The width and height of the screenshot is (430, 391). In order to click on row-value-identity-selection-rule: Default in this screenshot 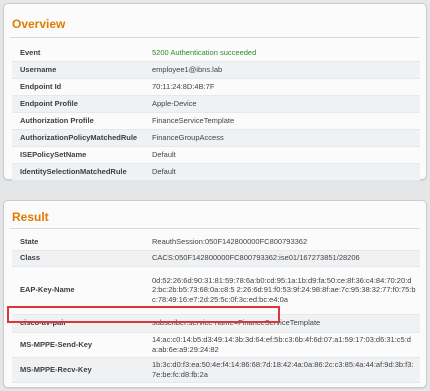, I will do `click(284, 172)`.